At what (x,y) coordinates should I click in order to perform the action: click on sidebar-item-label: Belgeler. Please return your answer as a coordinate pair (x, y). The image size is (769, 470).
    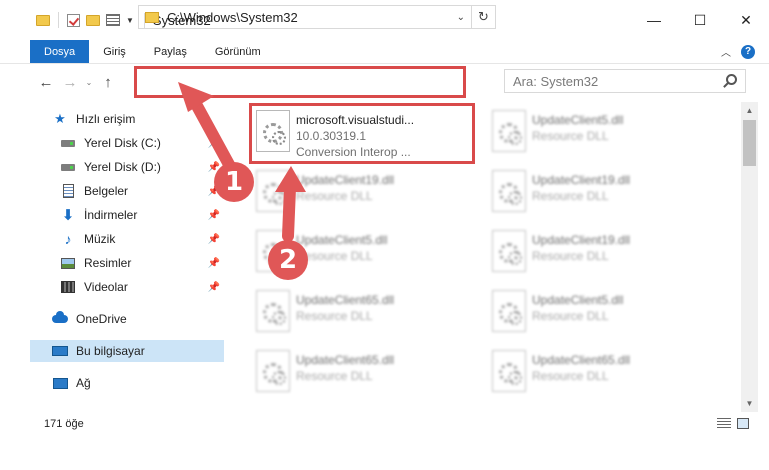
    Looking at the image, I should click on (106, 191).